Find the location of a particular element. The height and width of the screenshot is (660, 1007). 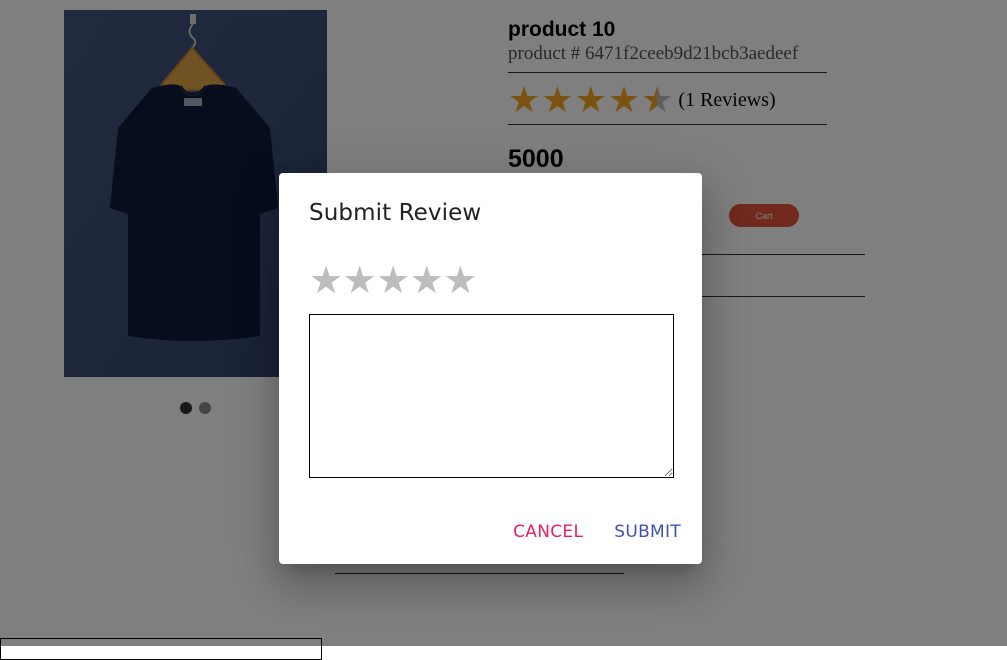

rating-star-3-icon: ★ is located at coordinates (393, 281).